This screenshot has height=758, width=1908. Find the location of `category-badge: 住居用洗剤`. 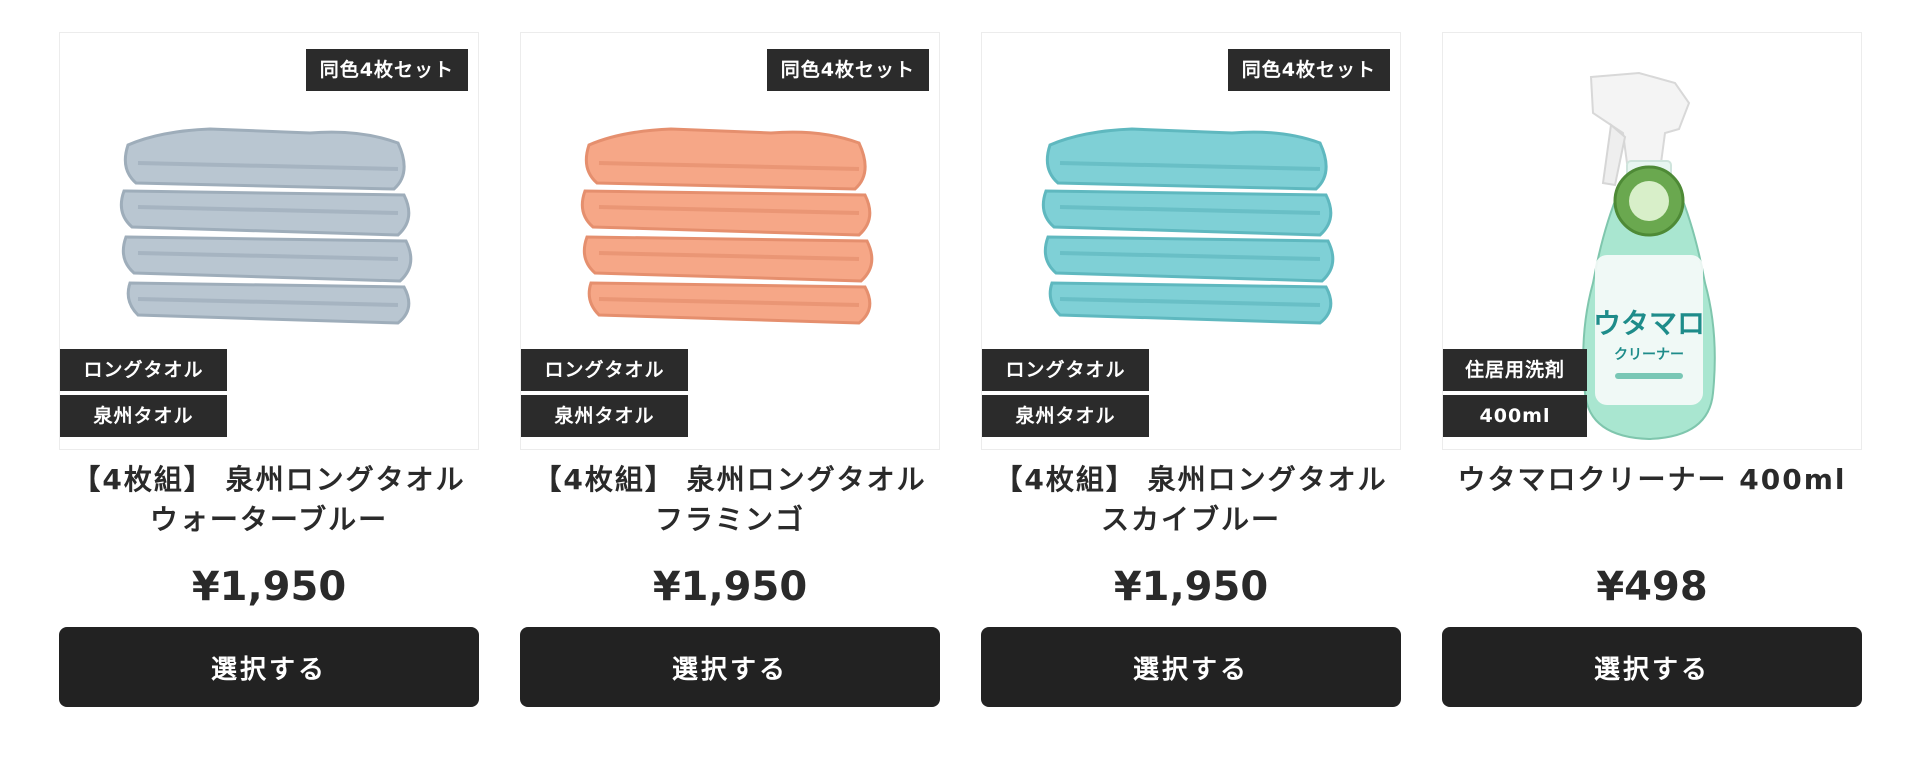

category-badge: 住居用洗剤 is located at coordinates (1515, 370).